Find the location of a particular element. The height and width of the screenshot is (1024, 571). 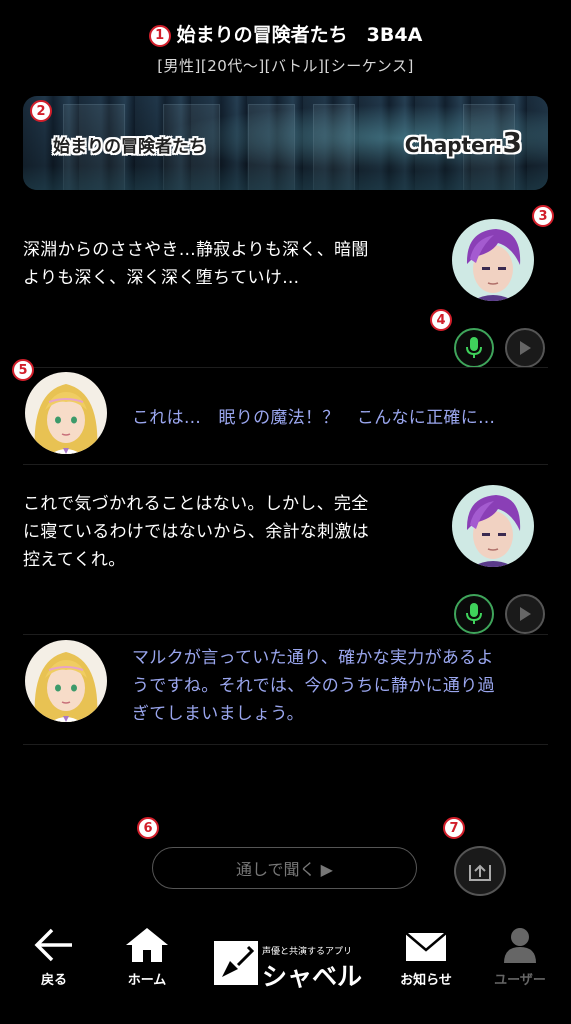

script-tags: [男性][20代〜][バトル][シーケンス] is located at coordinates (285, 66).